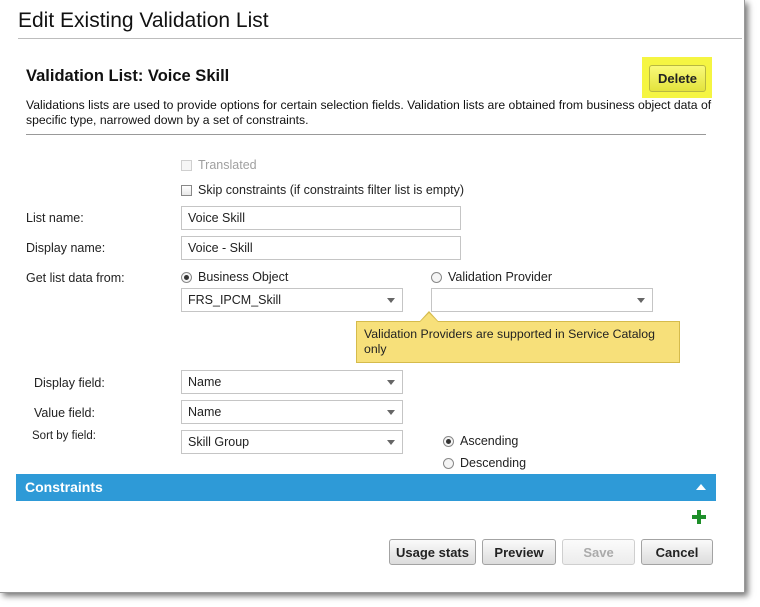  Describe the element at coordinates (292, 412) in the screenshot. I see `value-field-select: Name` at that location.